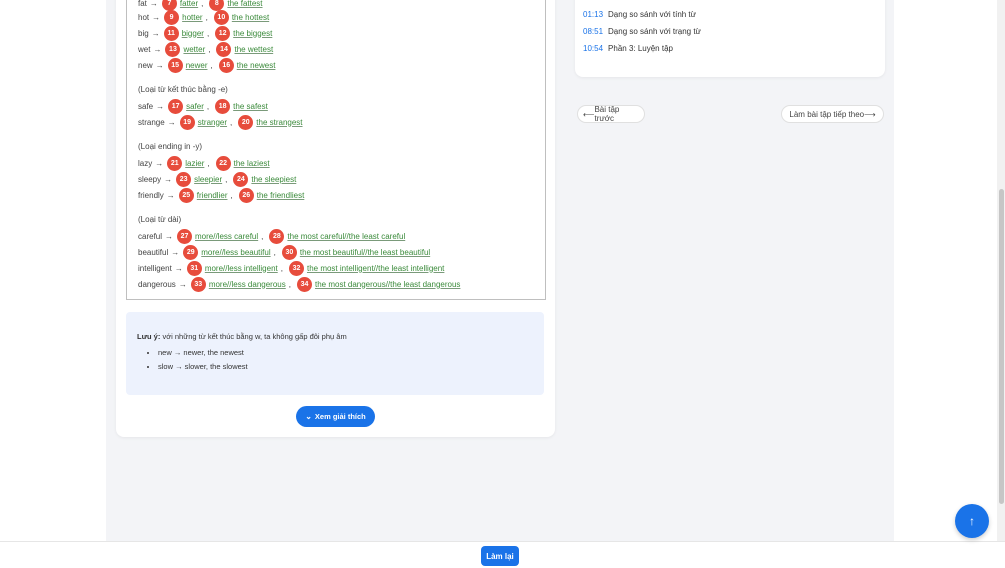 The image size is (1005, 568). I want to click on answer-comparative: more//less intelligent, so click(241, 268).